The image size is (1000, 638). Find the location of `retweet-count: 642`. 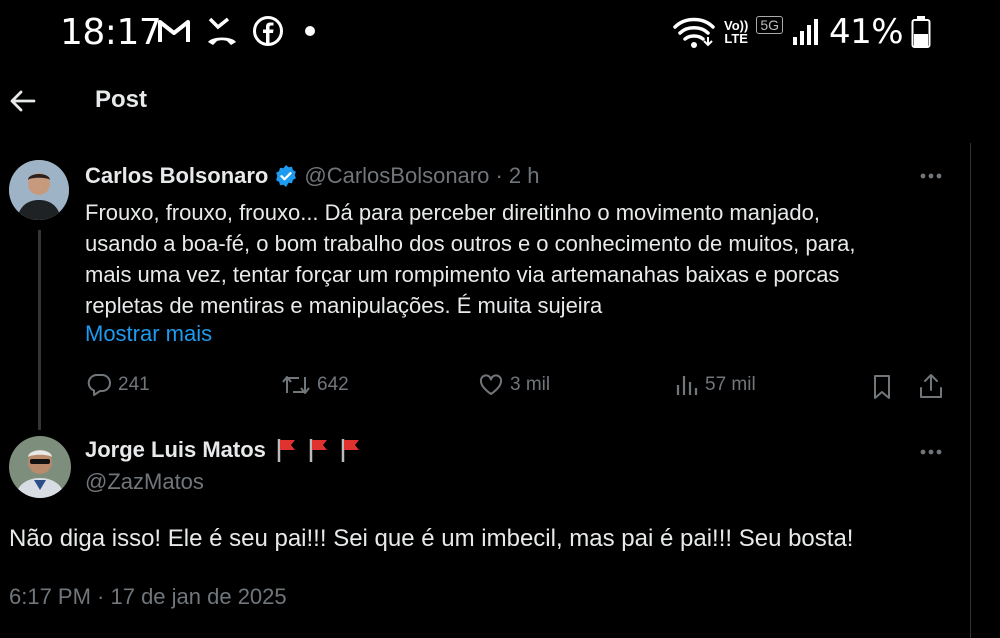

retweet-count: 642 is located at coordinates (333, 384).